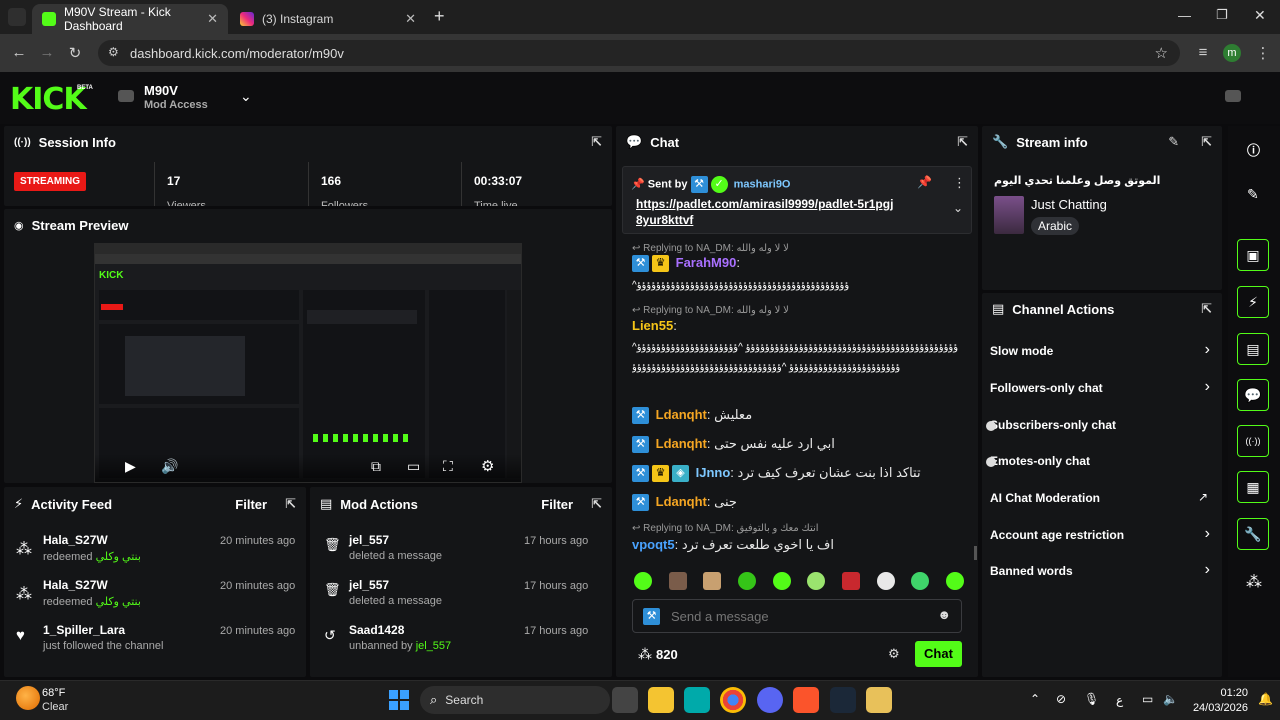  I want to click on windows-start-icon, so click(399, 700).